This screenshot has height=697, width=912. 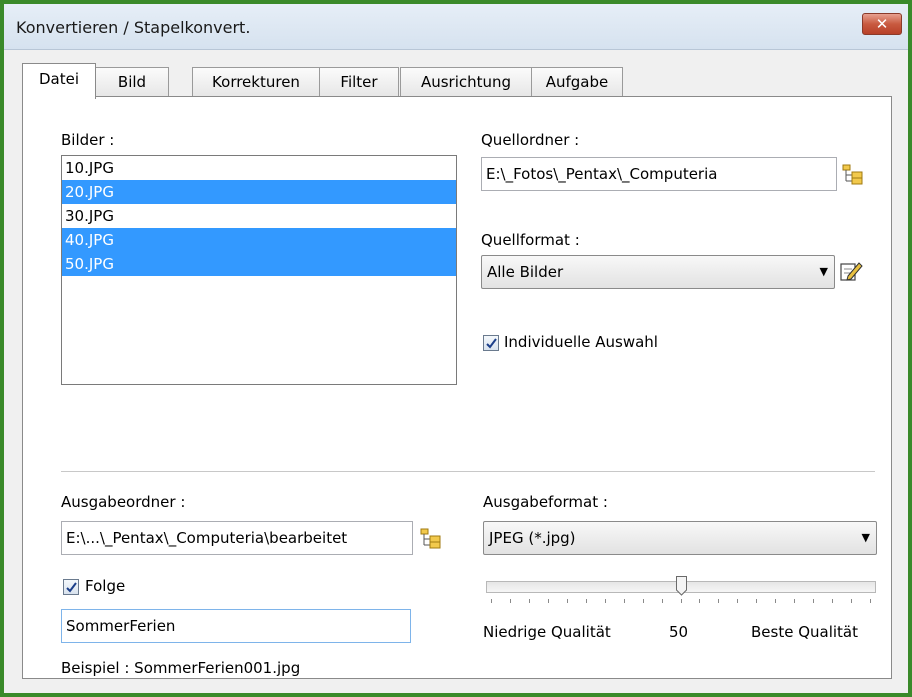 What do you see at coordinates (236, 626) in the screenshot?
I see `sequence-input: SommerFerien` at bounding box center [236, 626].